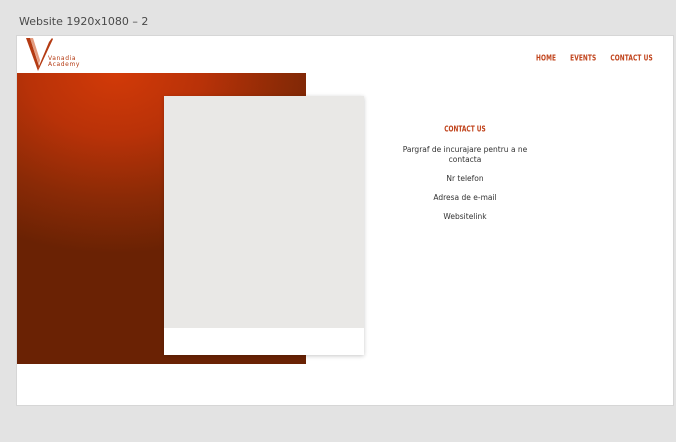  What do you see at coordinates (84, 21) in the screenshot?
I see `artboard-title: Website 1920x1080 – 2` at bounding box center [84, 21].